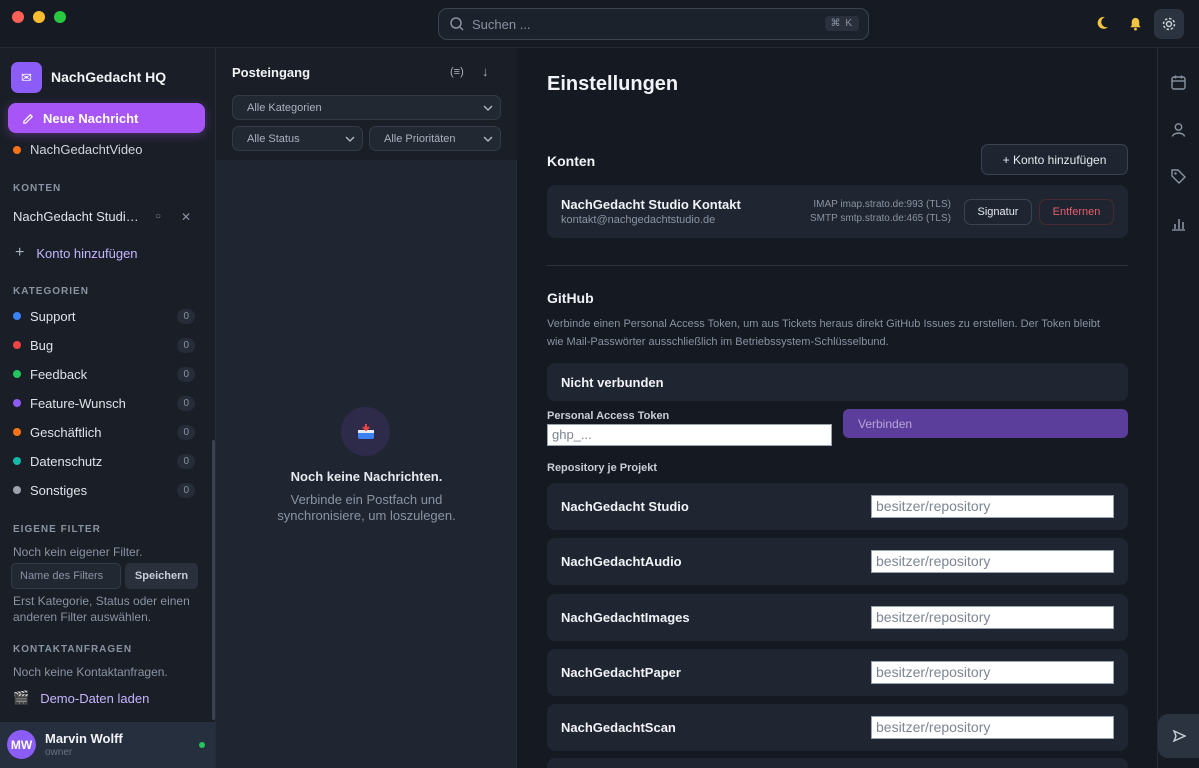 The width and height of the screenshot is (1199, 768). I want to click on load-demo-data-link: 🎬 Demo-Daten laden, so click(81, 698).